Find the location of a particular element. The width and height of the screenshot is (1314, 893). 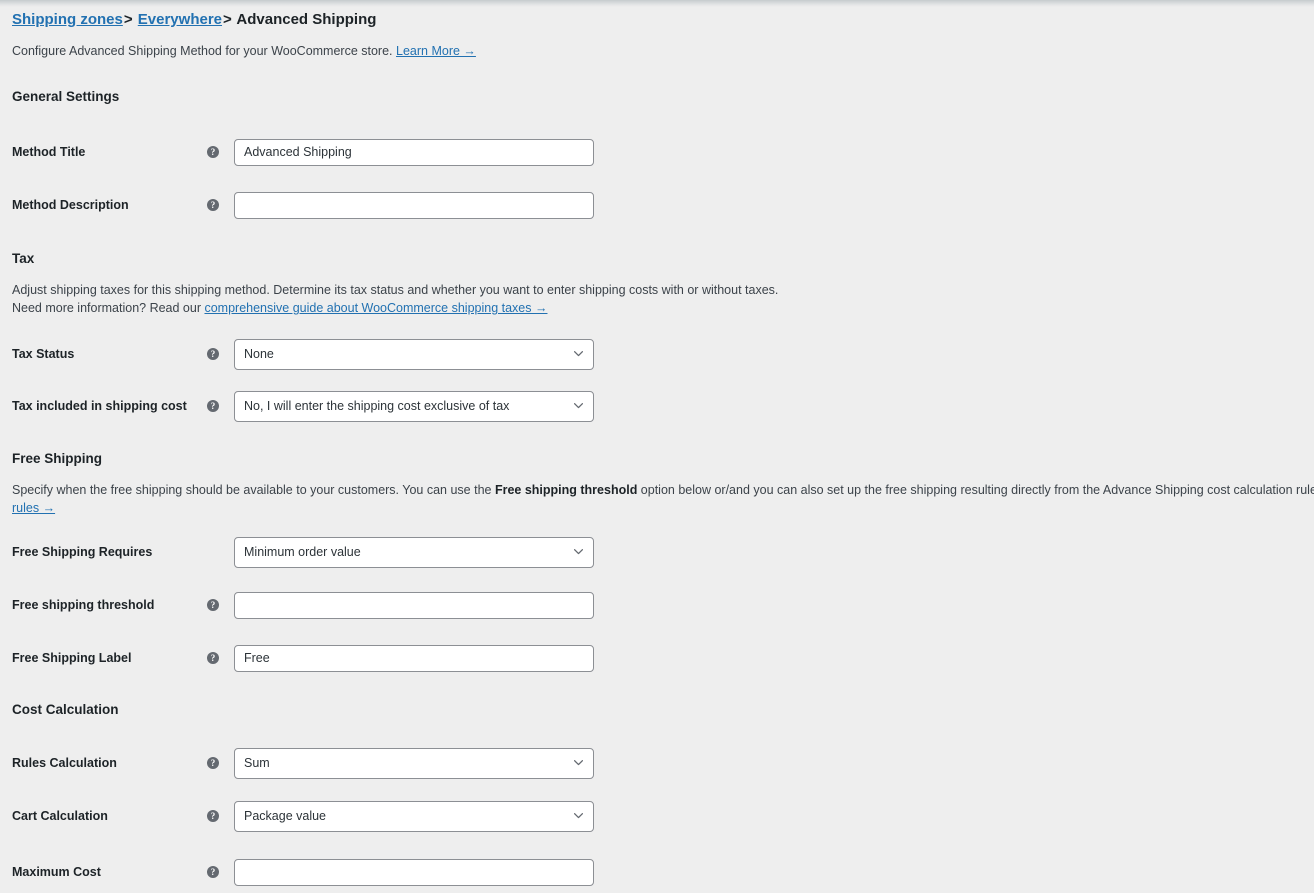

help-slot-free-shipping-threshold: ? is located at coordinates (220, 605).